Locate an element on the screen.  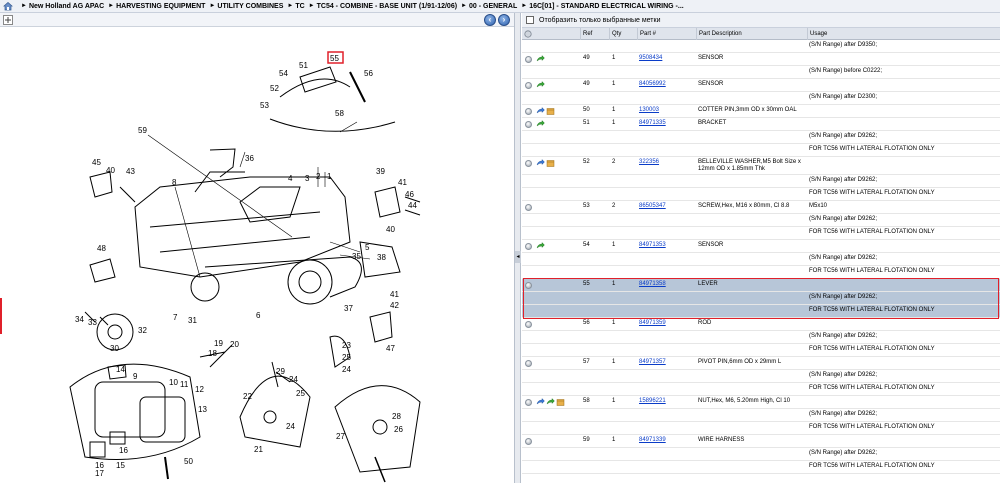
table-row: 59 1 84971339 WIRE HARNESS is located at coordinates (761, 441).